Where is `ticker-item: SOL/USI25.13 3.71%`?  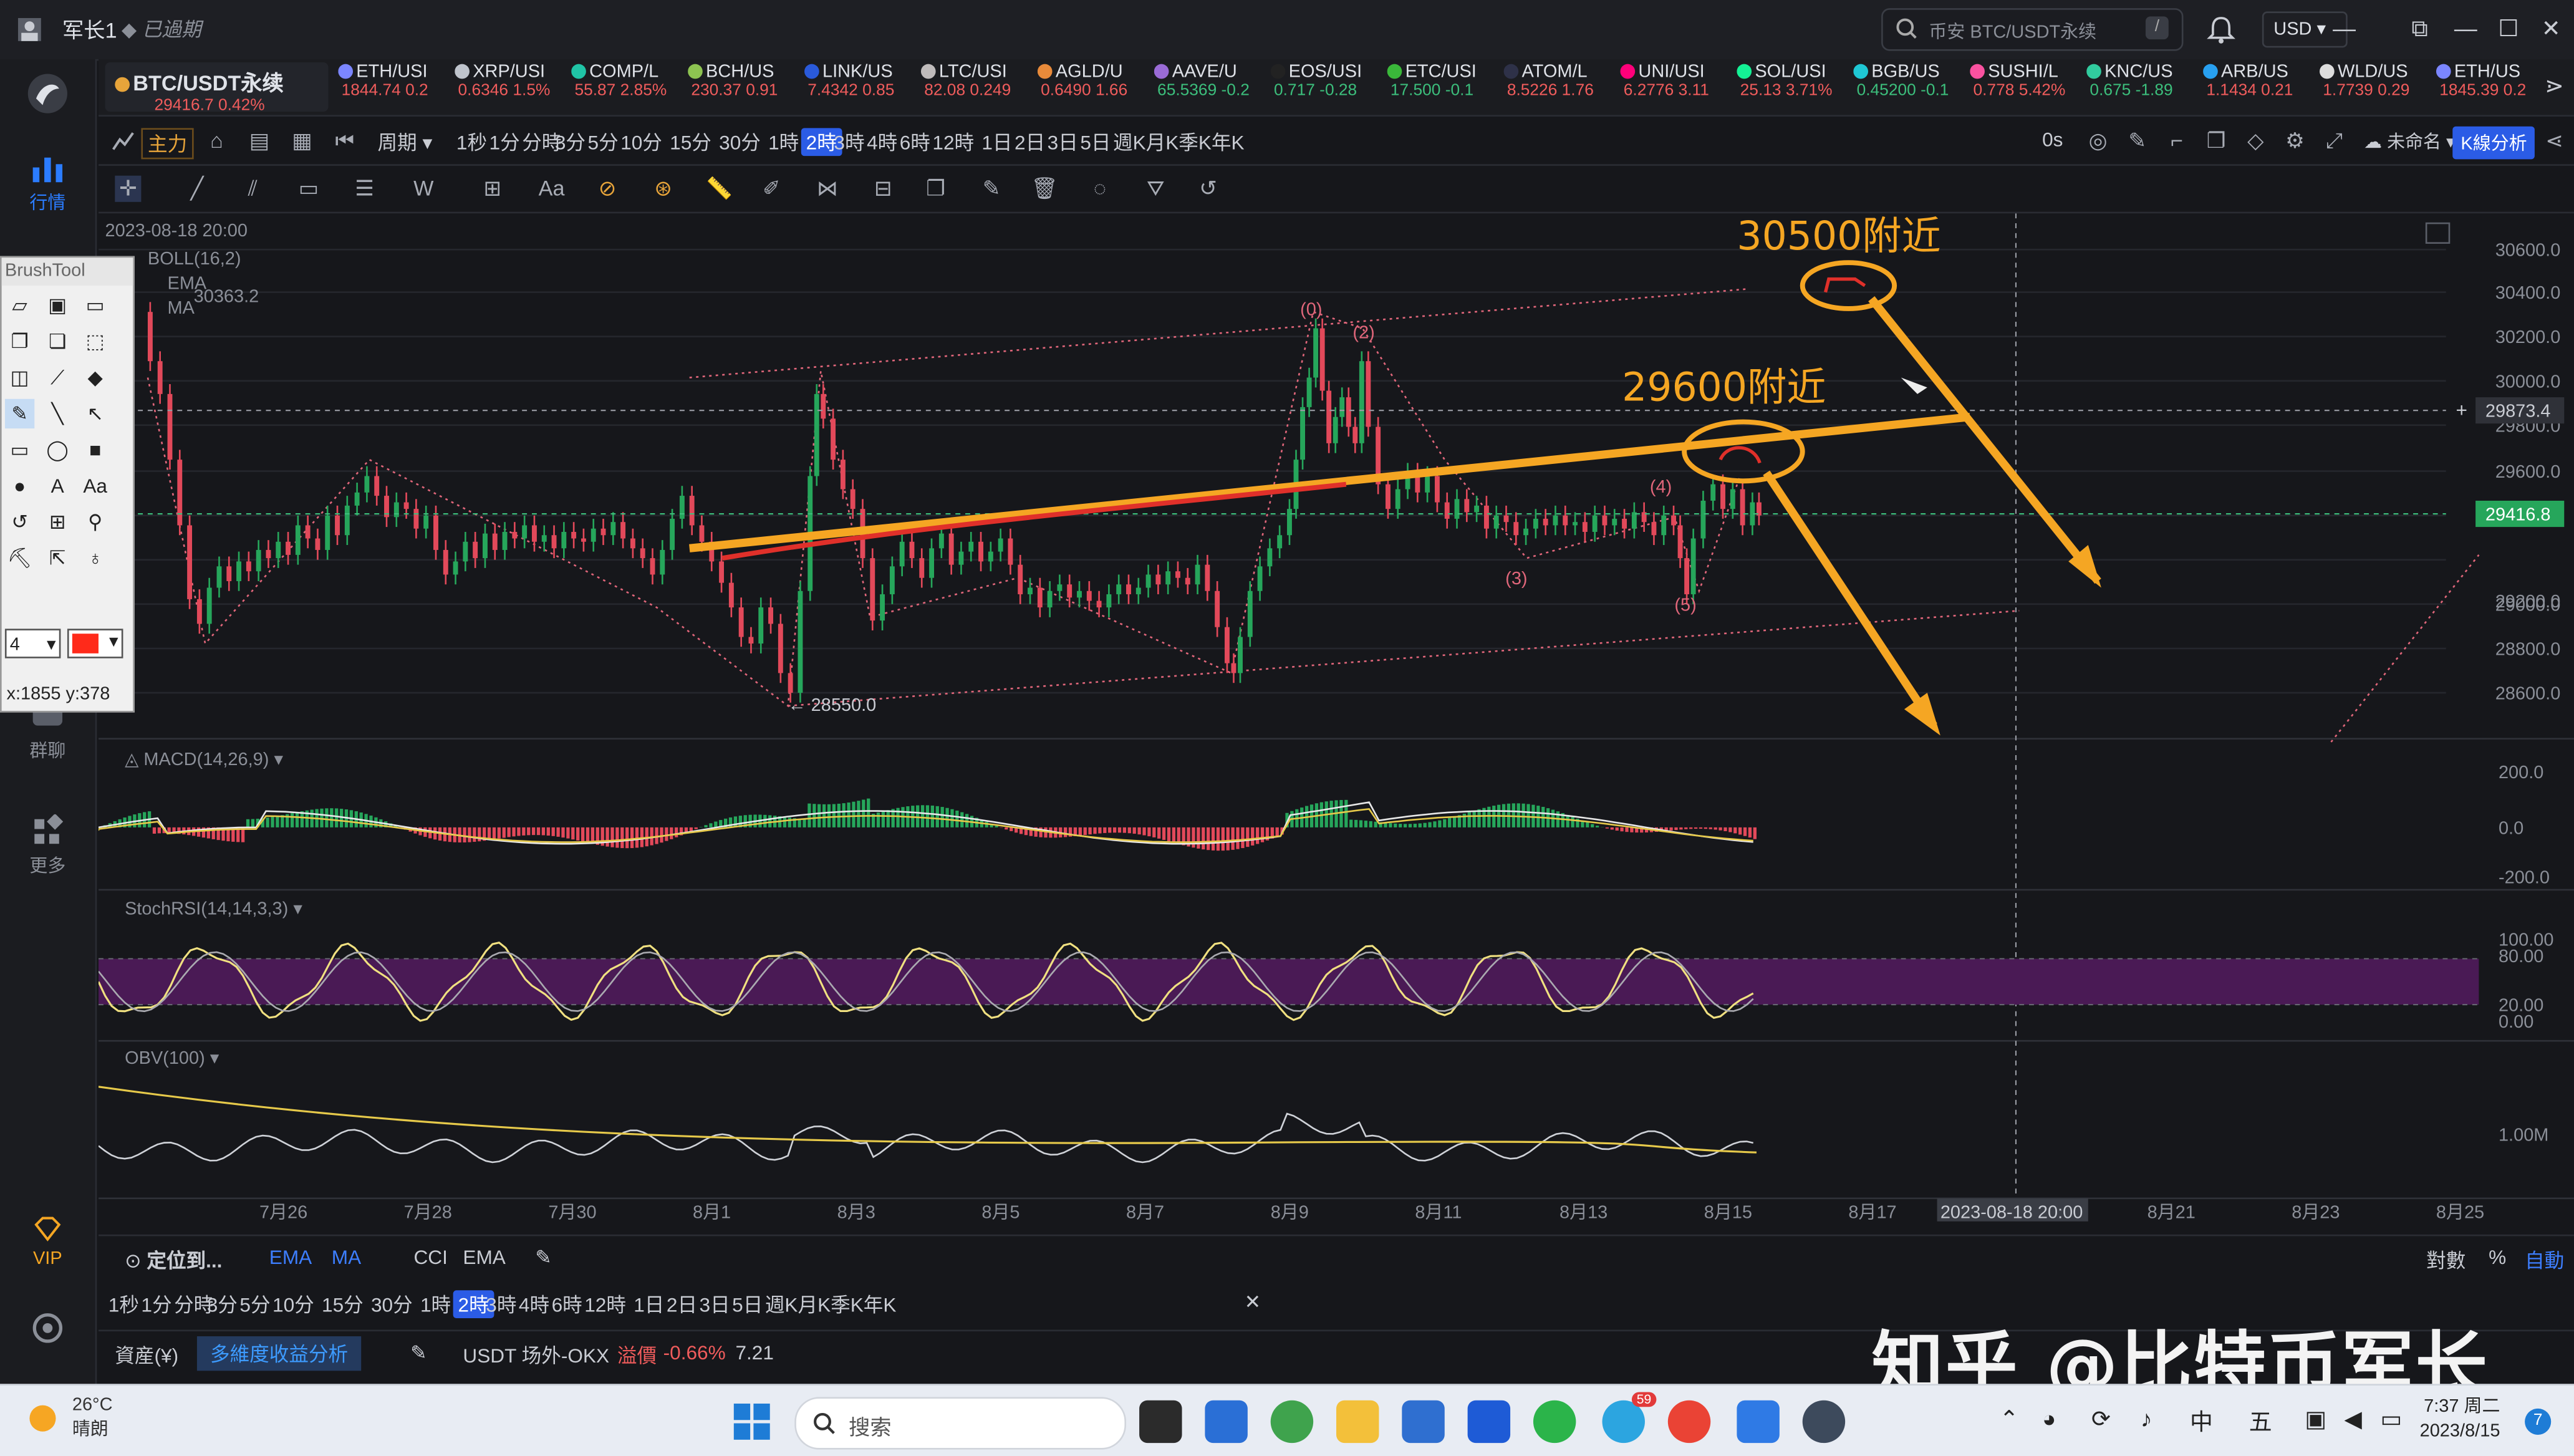
ticker-item: SOL/USI25.13 3.71% is located at coordinates (1794, 87).